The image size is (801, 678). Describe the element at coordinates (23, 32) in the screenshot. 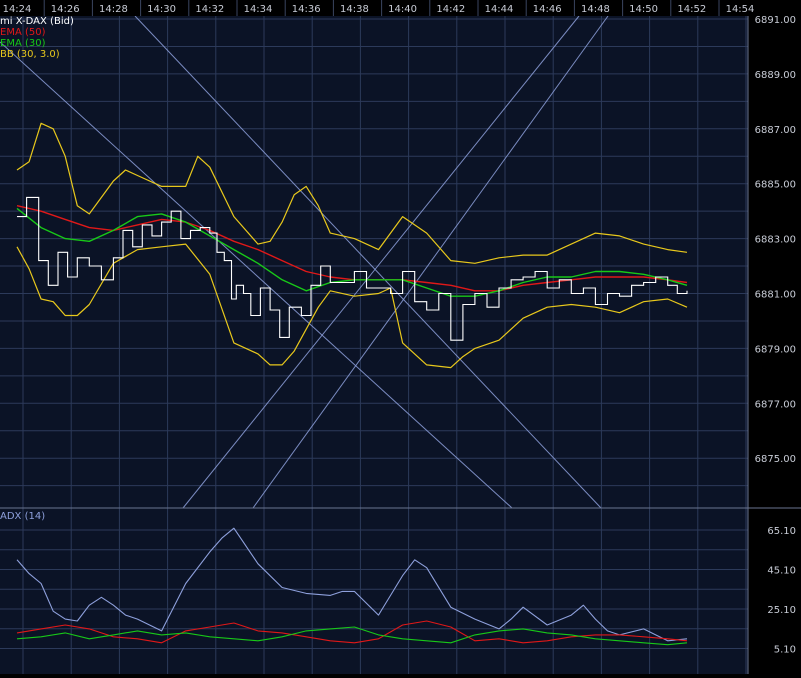

I see `legend-entry: EMA (50)` at that location.